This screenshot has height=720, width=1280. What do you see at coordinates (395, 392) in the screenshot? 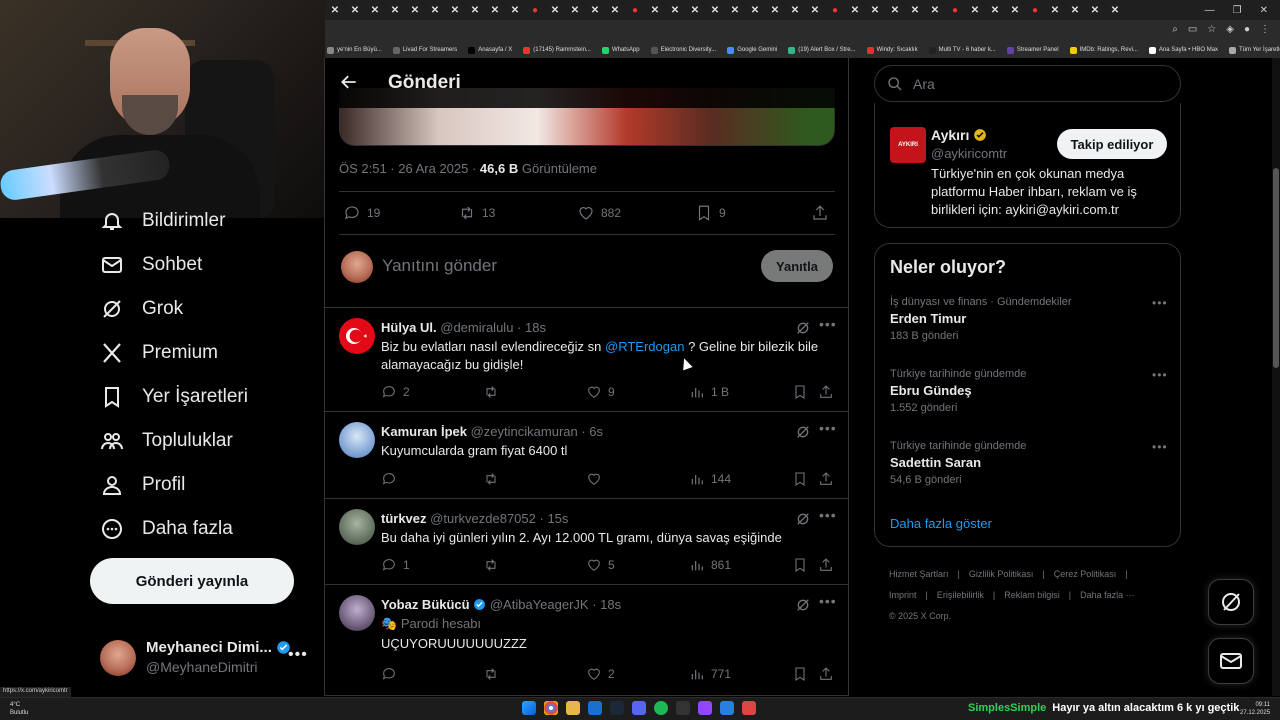
I see `reply-button: 2` at bounding box center [395, 392].